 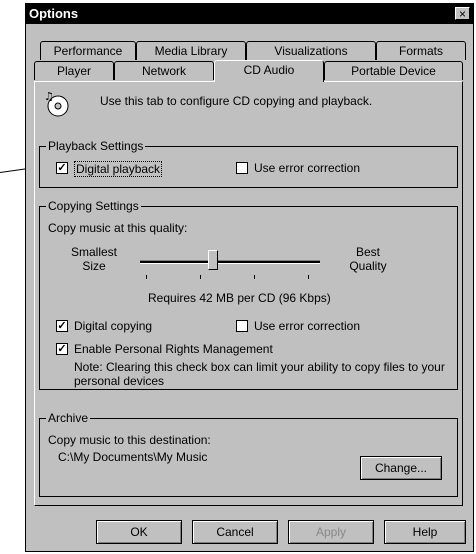 I want to click on slider-track, so click(x=230, y=262).